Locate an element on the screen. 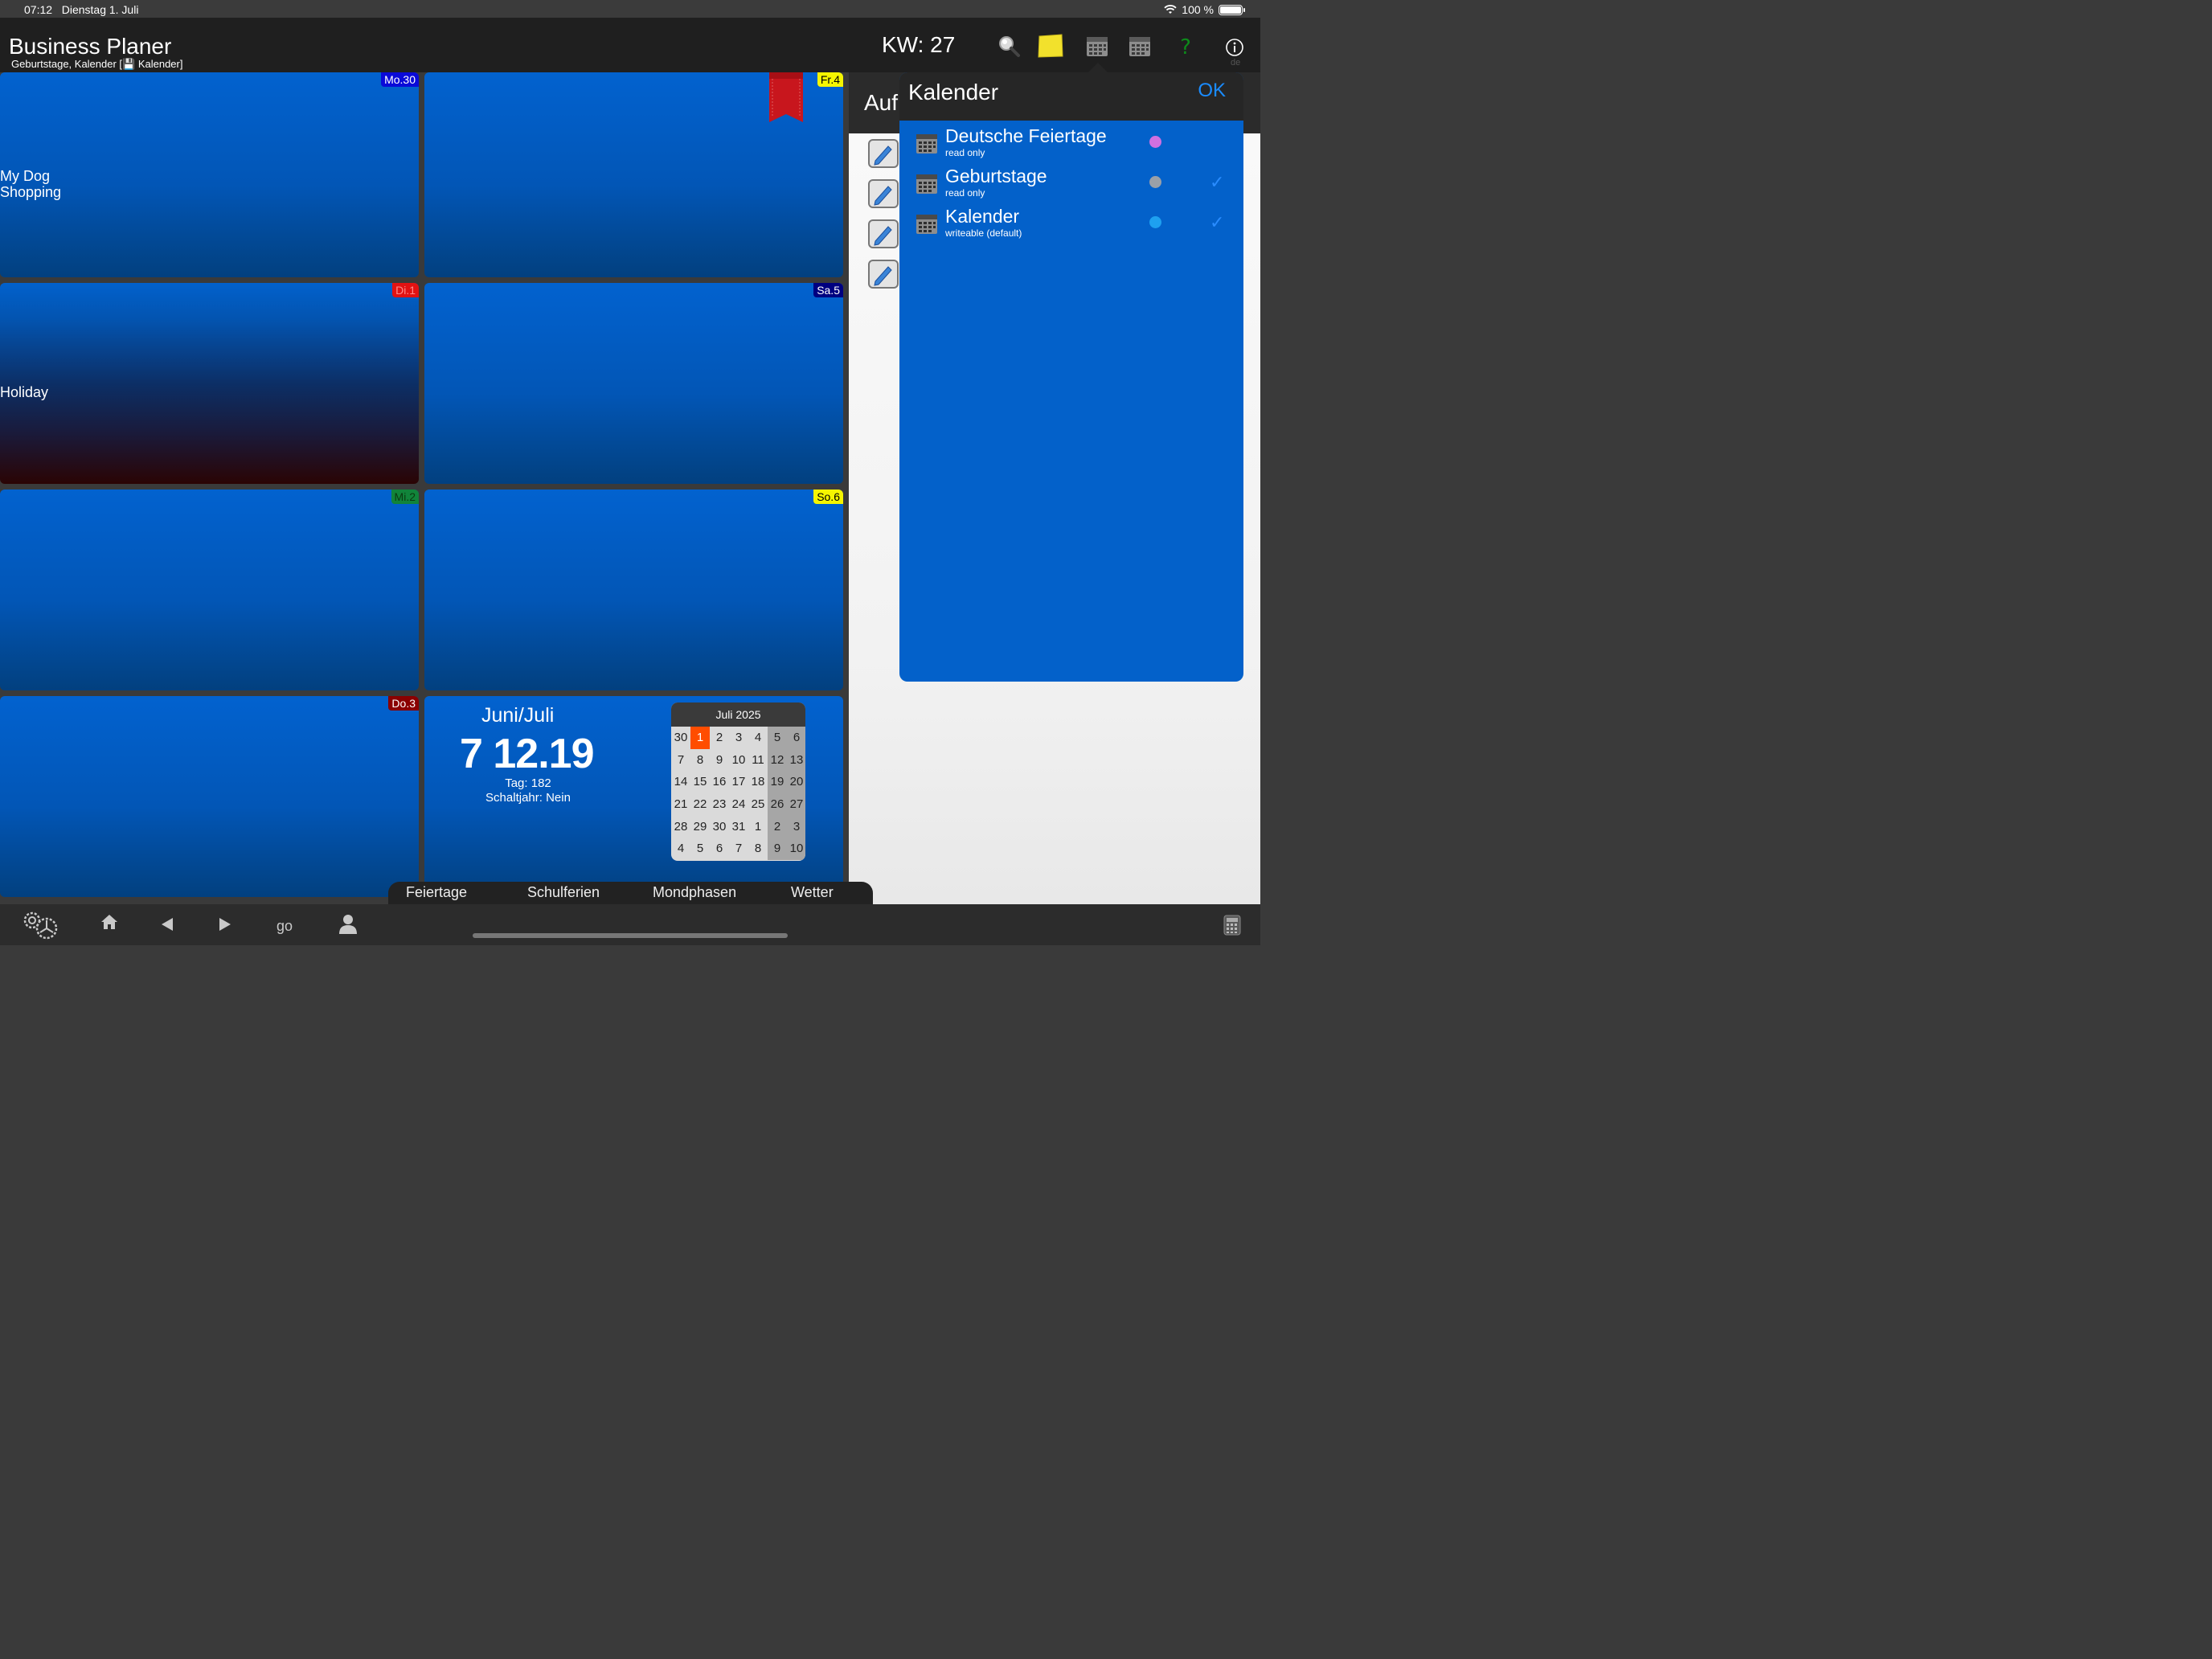  bottom-toolbar: go is located at coordinates (630, 925).